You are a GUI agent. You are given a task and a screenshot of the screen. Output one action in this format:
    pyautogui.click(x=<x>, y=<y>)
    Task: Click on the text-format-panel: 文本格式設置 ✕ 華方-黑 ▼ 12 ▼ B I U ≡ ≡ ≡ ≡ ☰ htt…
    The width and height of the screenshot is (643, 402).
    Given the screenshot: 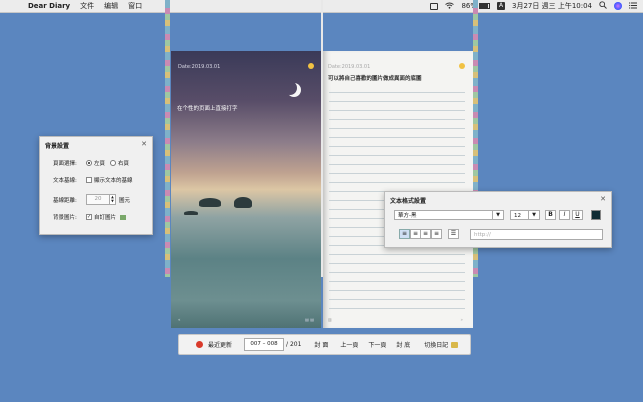 What is the action you would take?
    pyautogui.click(x=498, y=219)
    